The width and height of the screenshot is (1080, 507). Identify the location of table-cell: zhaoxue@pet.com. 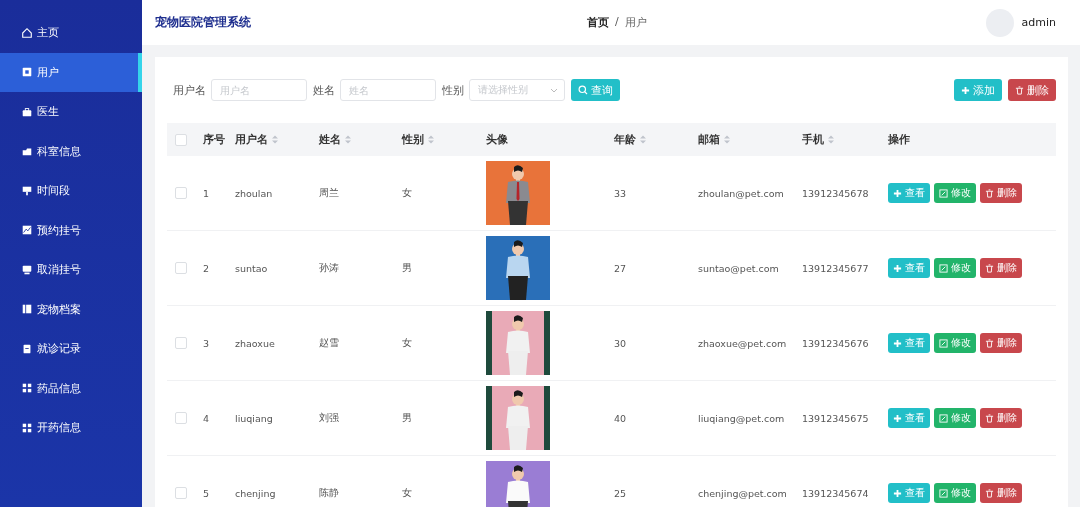
(742, 343).